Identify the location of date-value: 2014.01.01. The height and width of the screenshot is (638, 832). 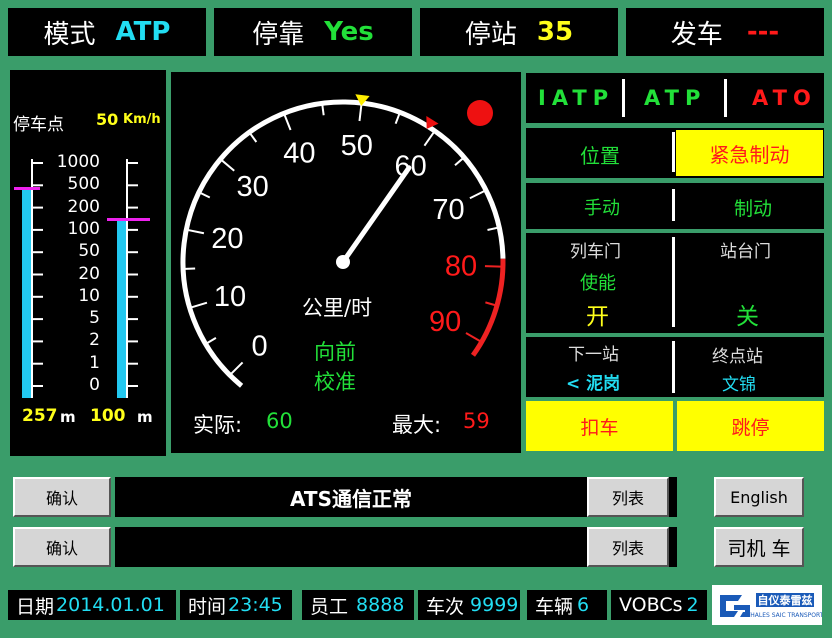
(110, 605).